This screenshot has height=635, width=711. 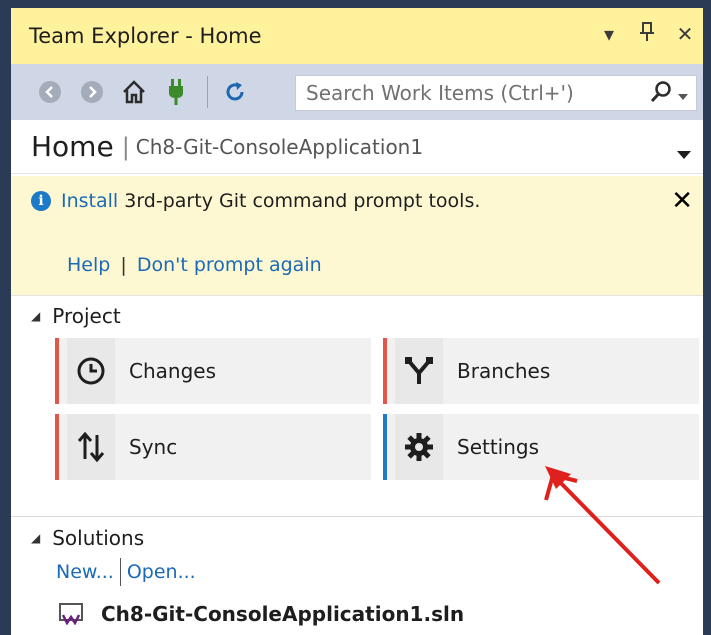 I want to click on window-controls: ▾ ✕, so click(x=647, y=34).